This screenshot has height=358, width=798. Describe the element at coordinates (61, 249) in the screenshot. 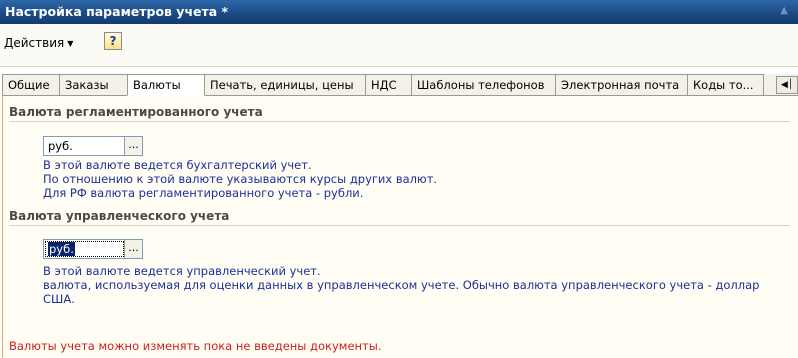

I see `management-currency-value-text: руб.` at that location.